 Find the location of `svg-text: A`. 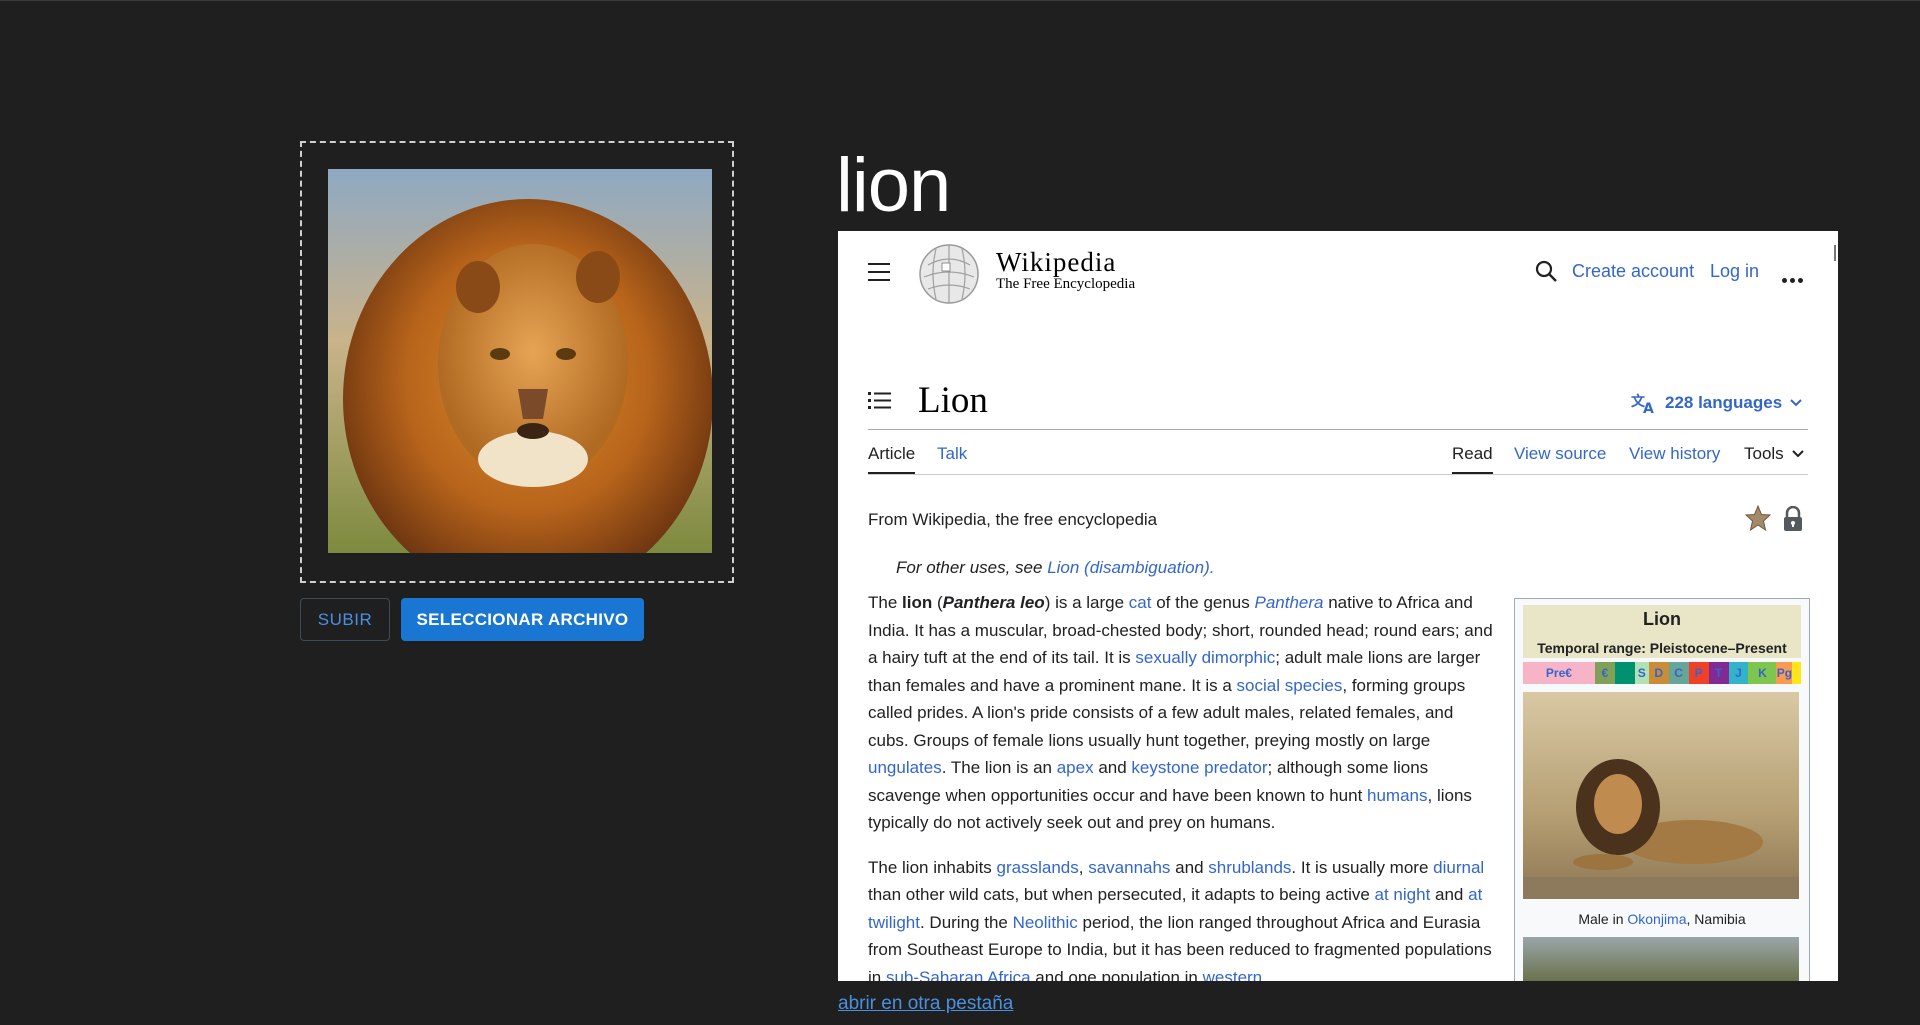

svg-text: A is located at coordinates (1648, 407).